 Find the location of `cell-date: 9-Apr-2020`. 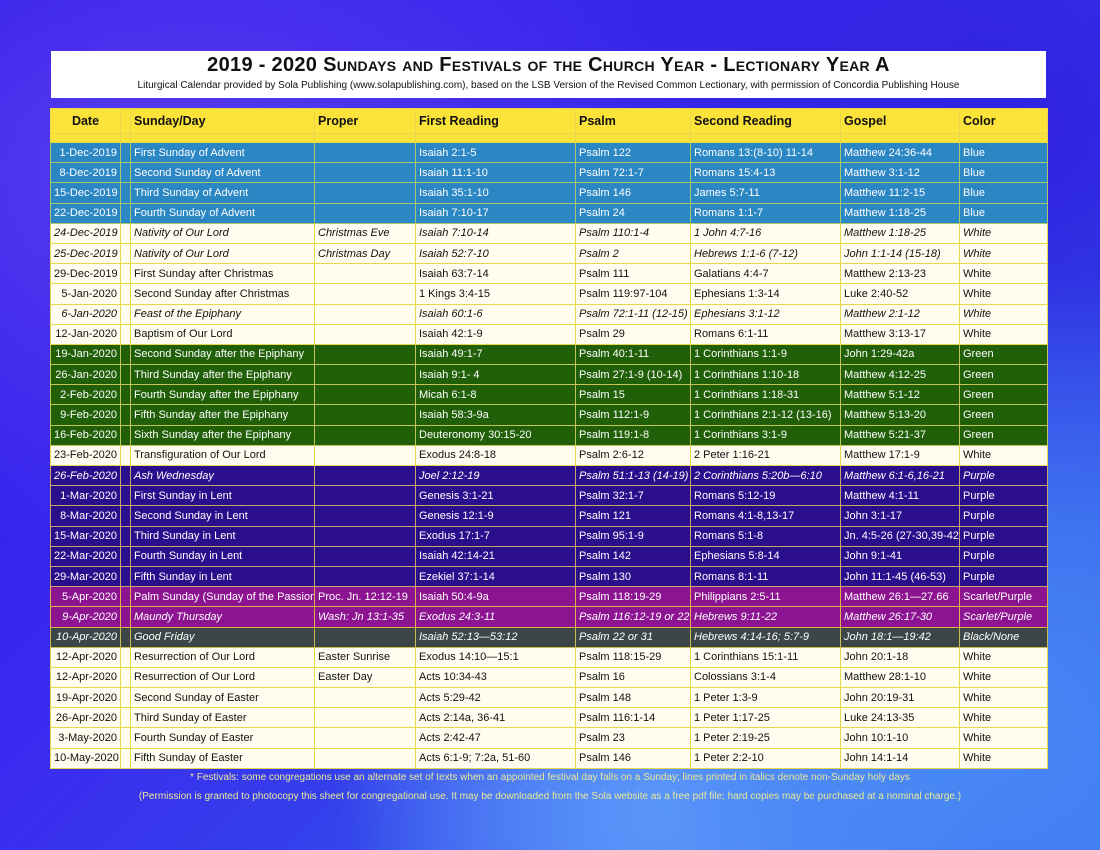

cell-date: 9-Apr-2020 is located at coordinates (85, 617).